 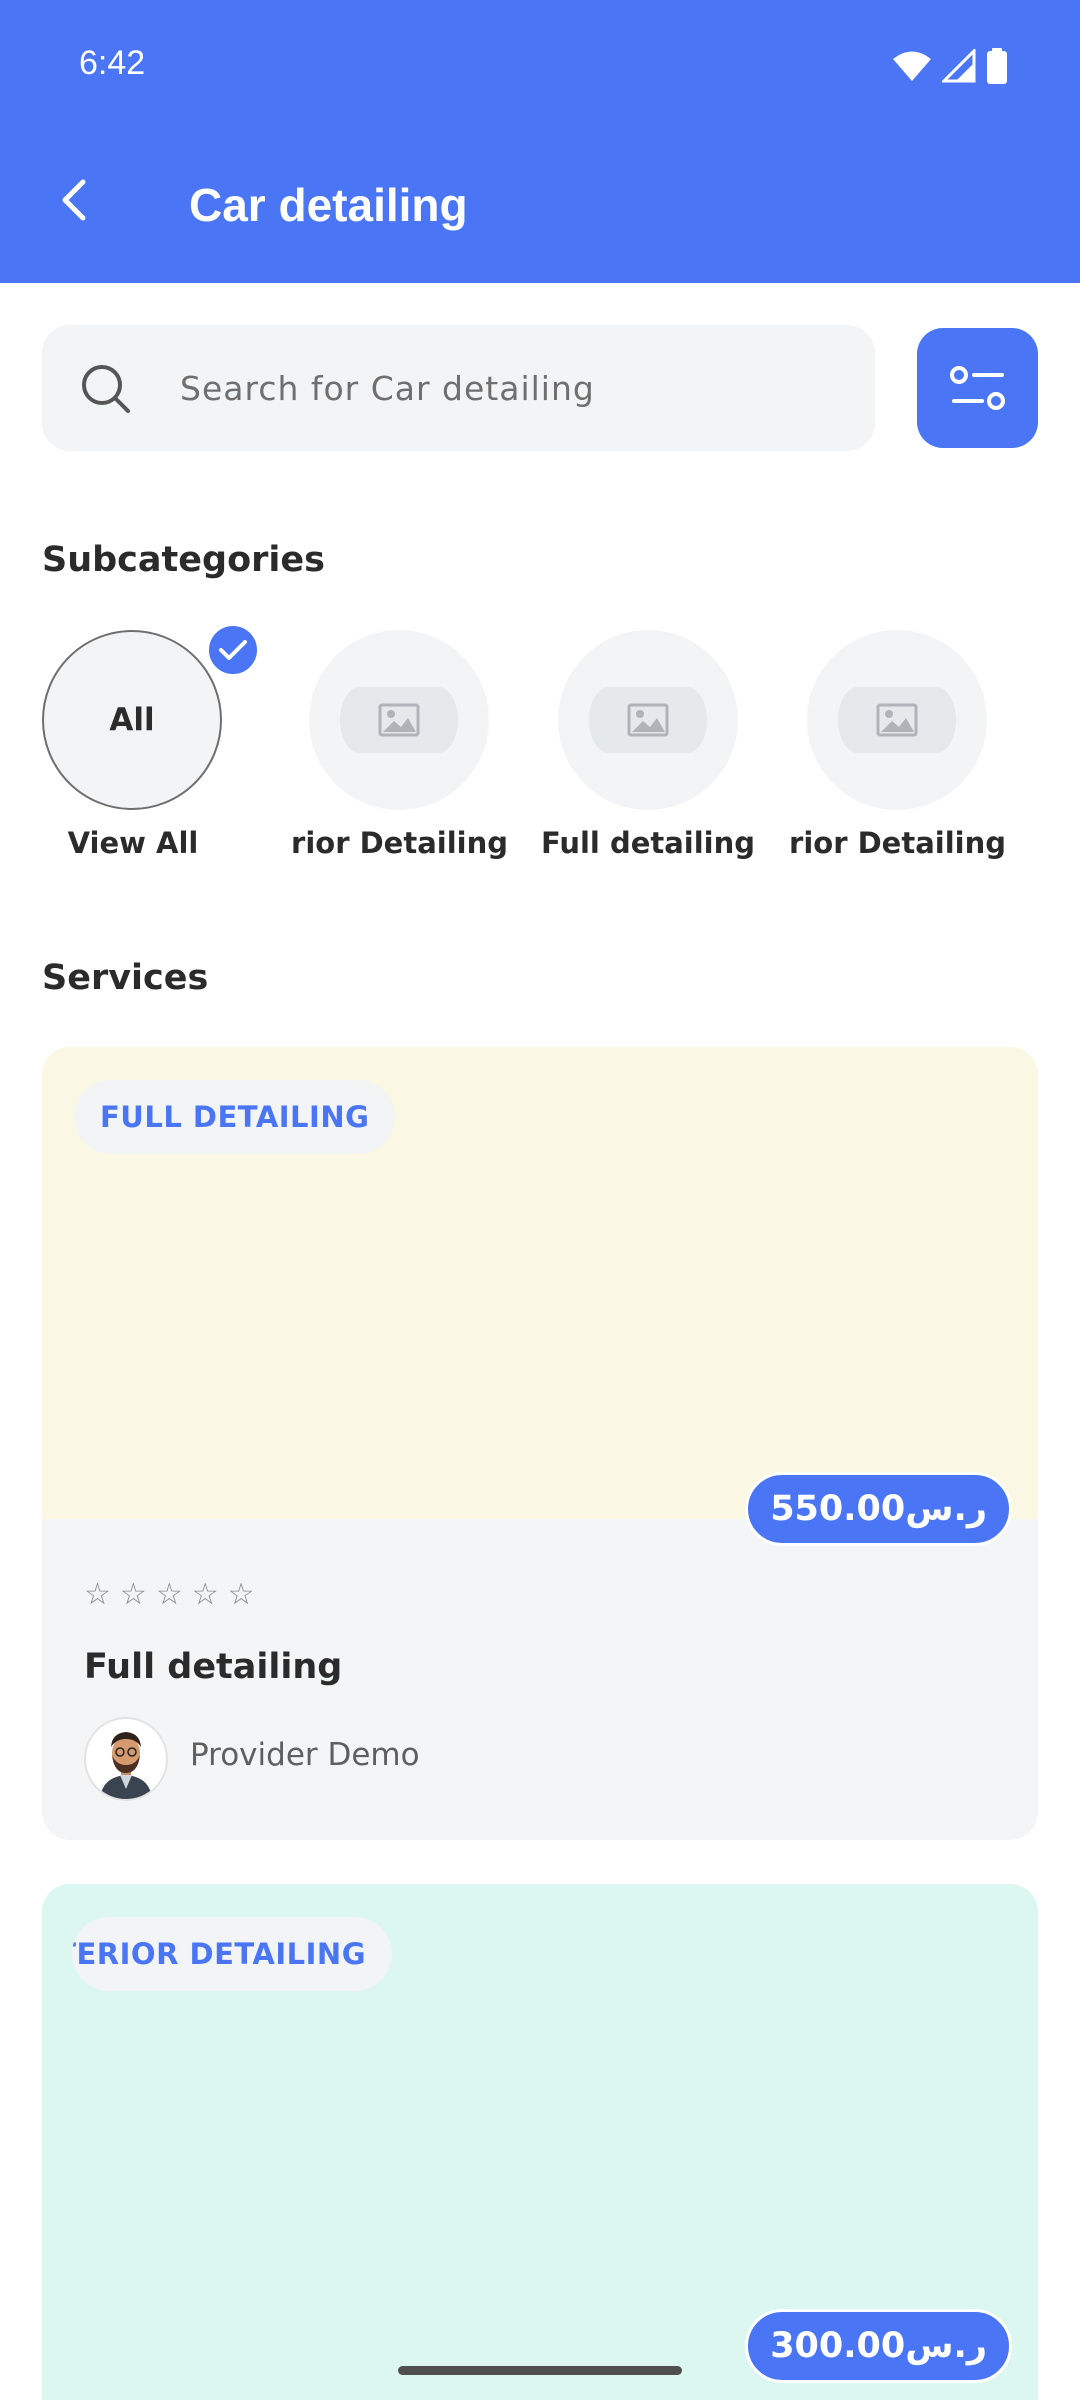 I want to click on service-name: Full detailing, so click(x=213, y=1667).